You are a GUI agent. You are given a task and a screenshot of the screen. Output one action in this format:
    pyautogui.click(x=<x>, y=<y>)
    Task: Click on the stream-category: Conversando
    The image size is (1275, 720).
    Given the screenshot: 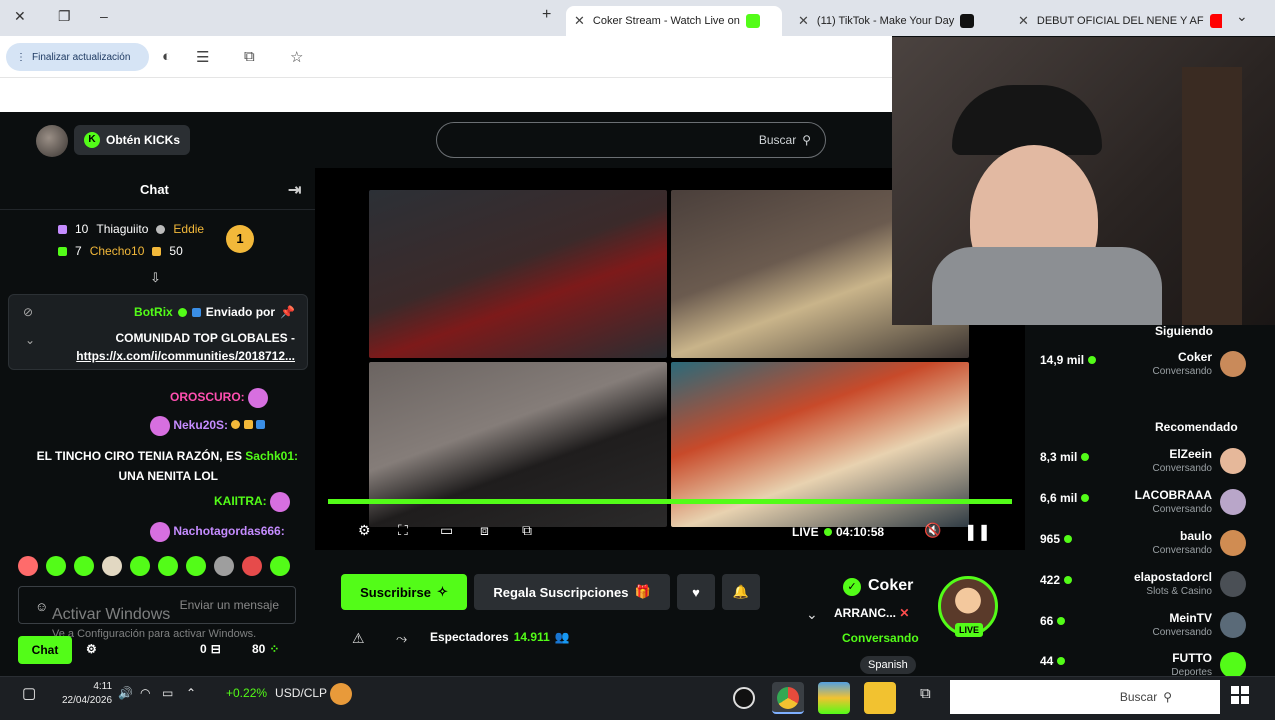 What is the action you would take?
    pyautogui.click(x=880, y=638)
    